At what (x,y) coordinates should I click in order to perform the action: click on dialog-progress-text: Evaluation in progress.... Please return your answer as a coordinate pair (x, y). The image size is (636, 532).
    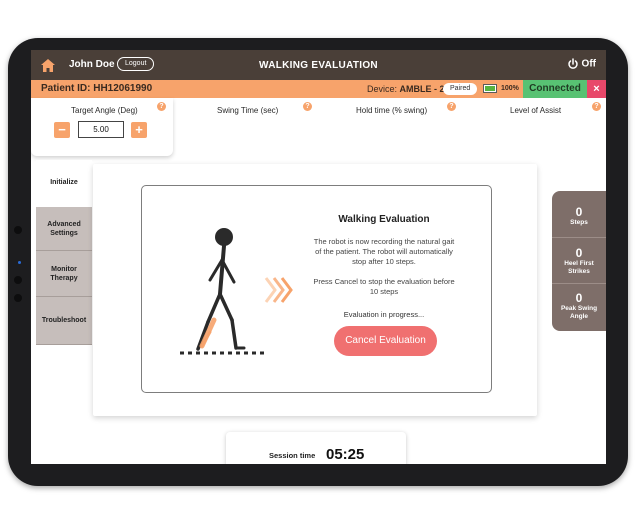
    Looking at the image, I should click on (384, 314).